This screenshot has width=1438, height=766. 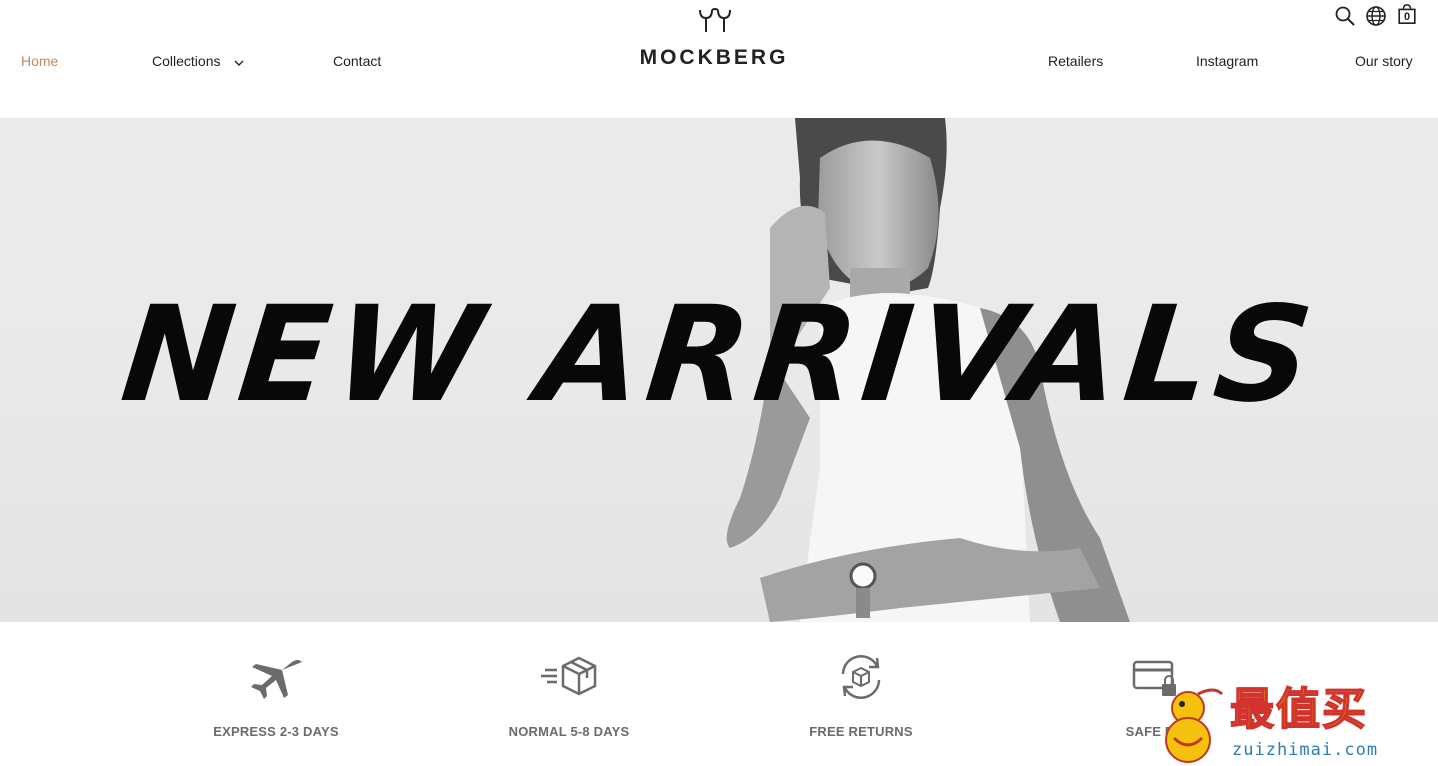 What do you see at coordinates (186, 61) in the screenshot?
I see `nav-collections-label: Collections` at bounding box center [186, 61].